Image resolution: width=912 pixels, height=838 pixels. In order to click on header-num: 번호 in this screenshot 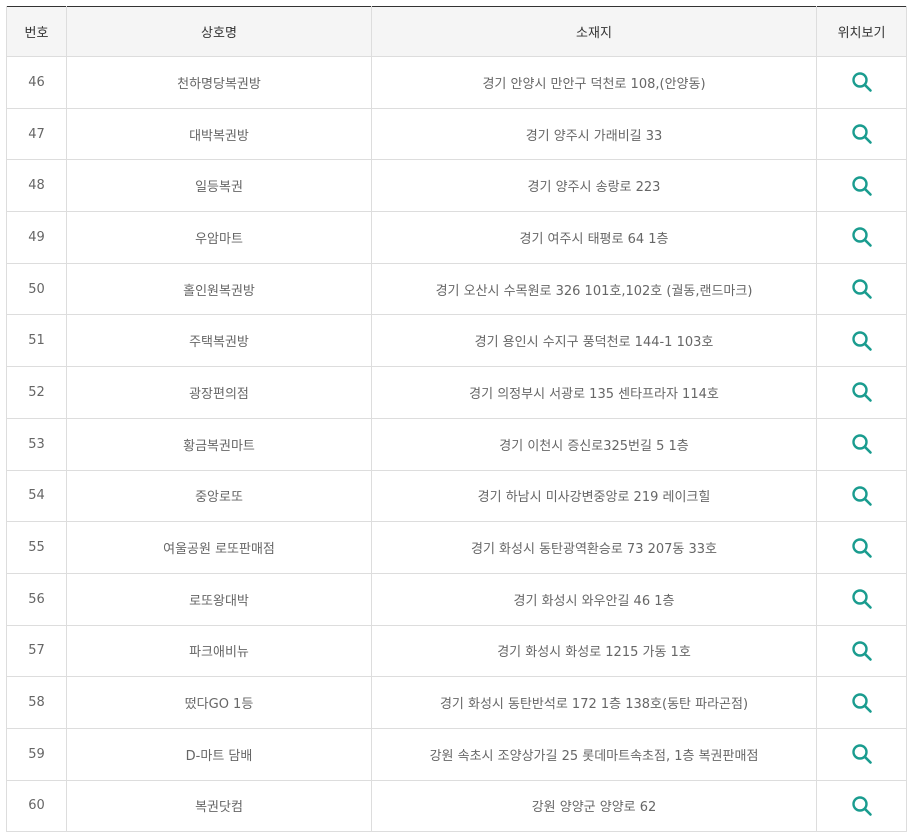, I will do `click(36, 31)`.